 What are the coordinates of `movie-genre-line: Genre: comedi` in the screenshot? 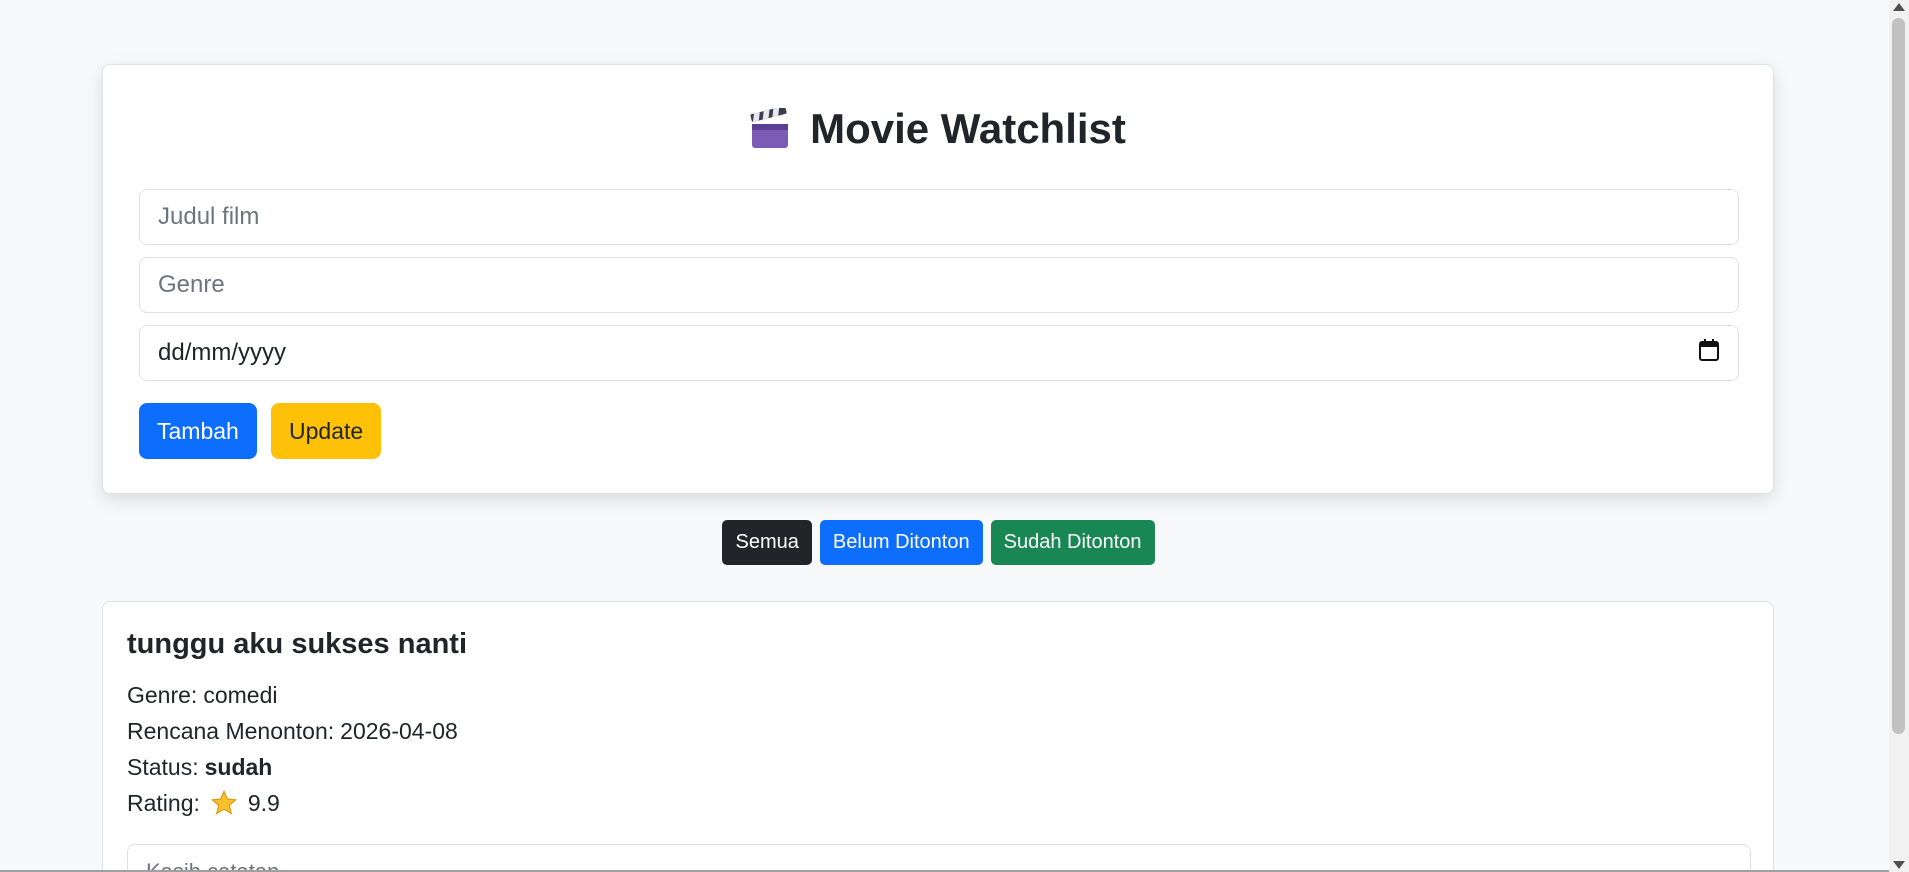 It's located at (202, 695).